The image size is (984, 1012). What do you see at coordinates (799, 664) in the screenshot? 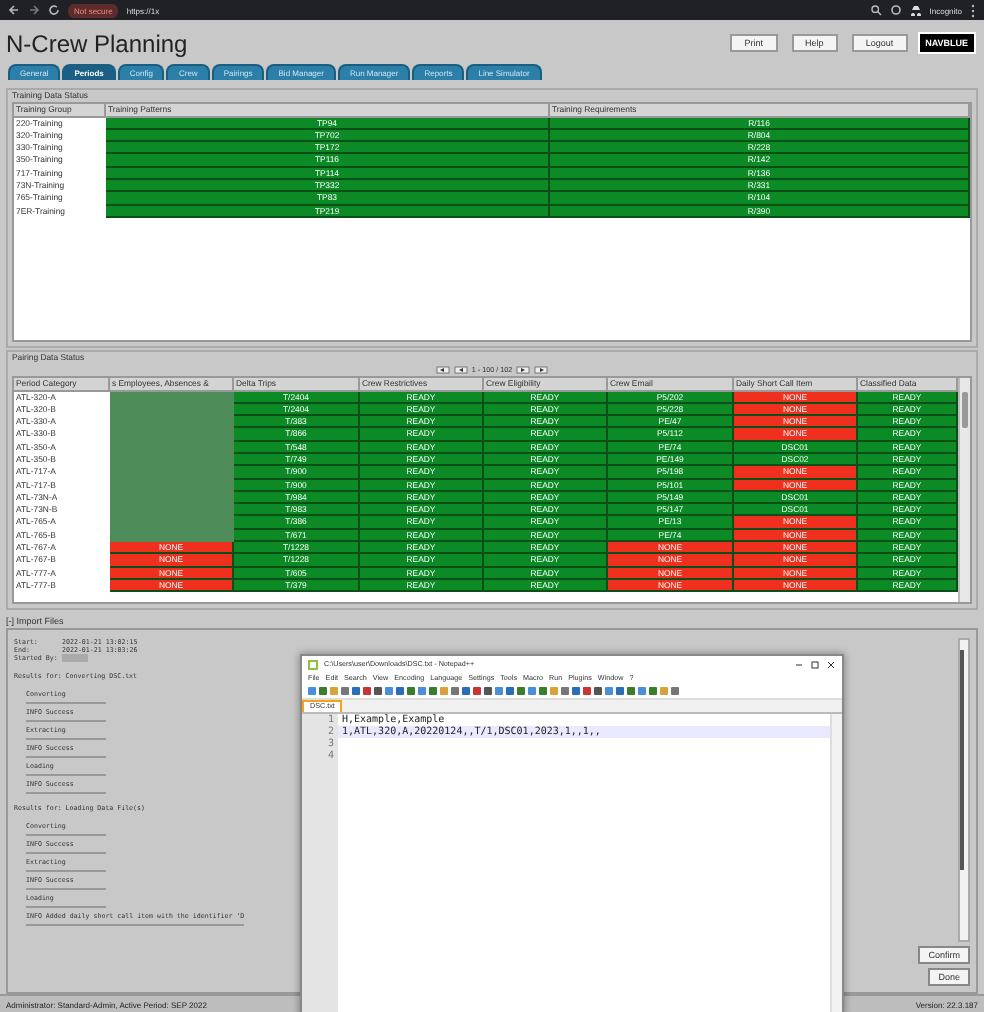
I see `minimize-icon` at bounding box center [799, 664].